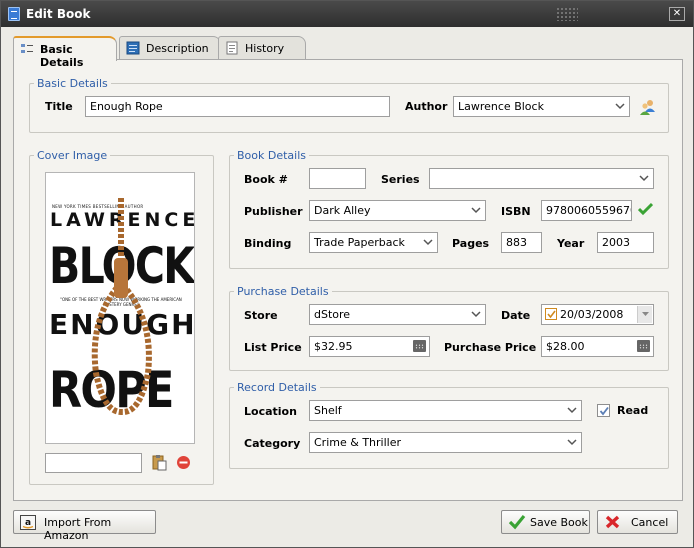 Image resolution: width=694 pixels, height=548 pixels. I want to click on cover-path-input, so click(93, 463).